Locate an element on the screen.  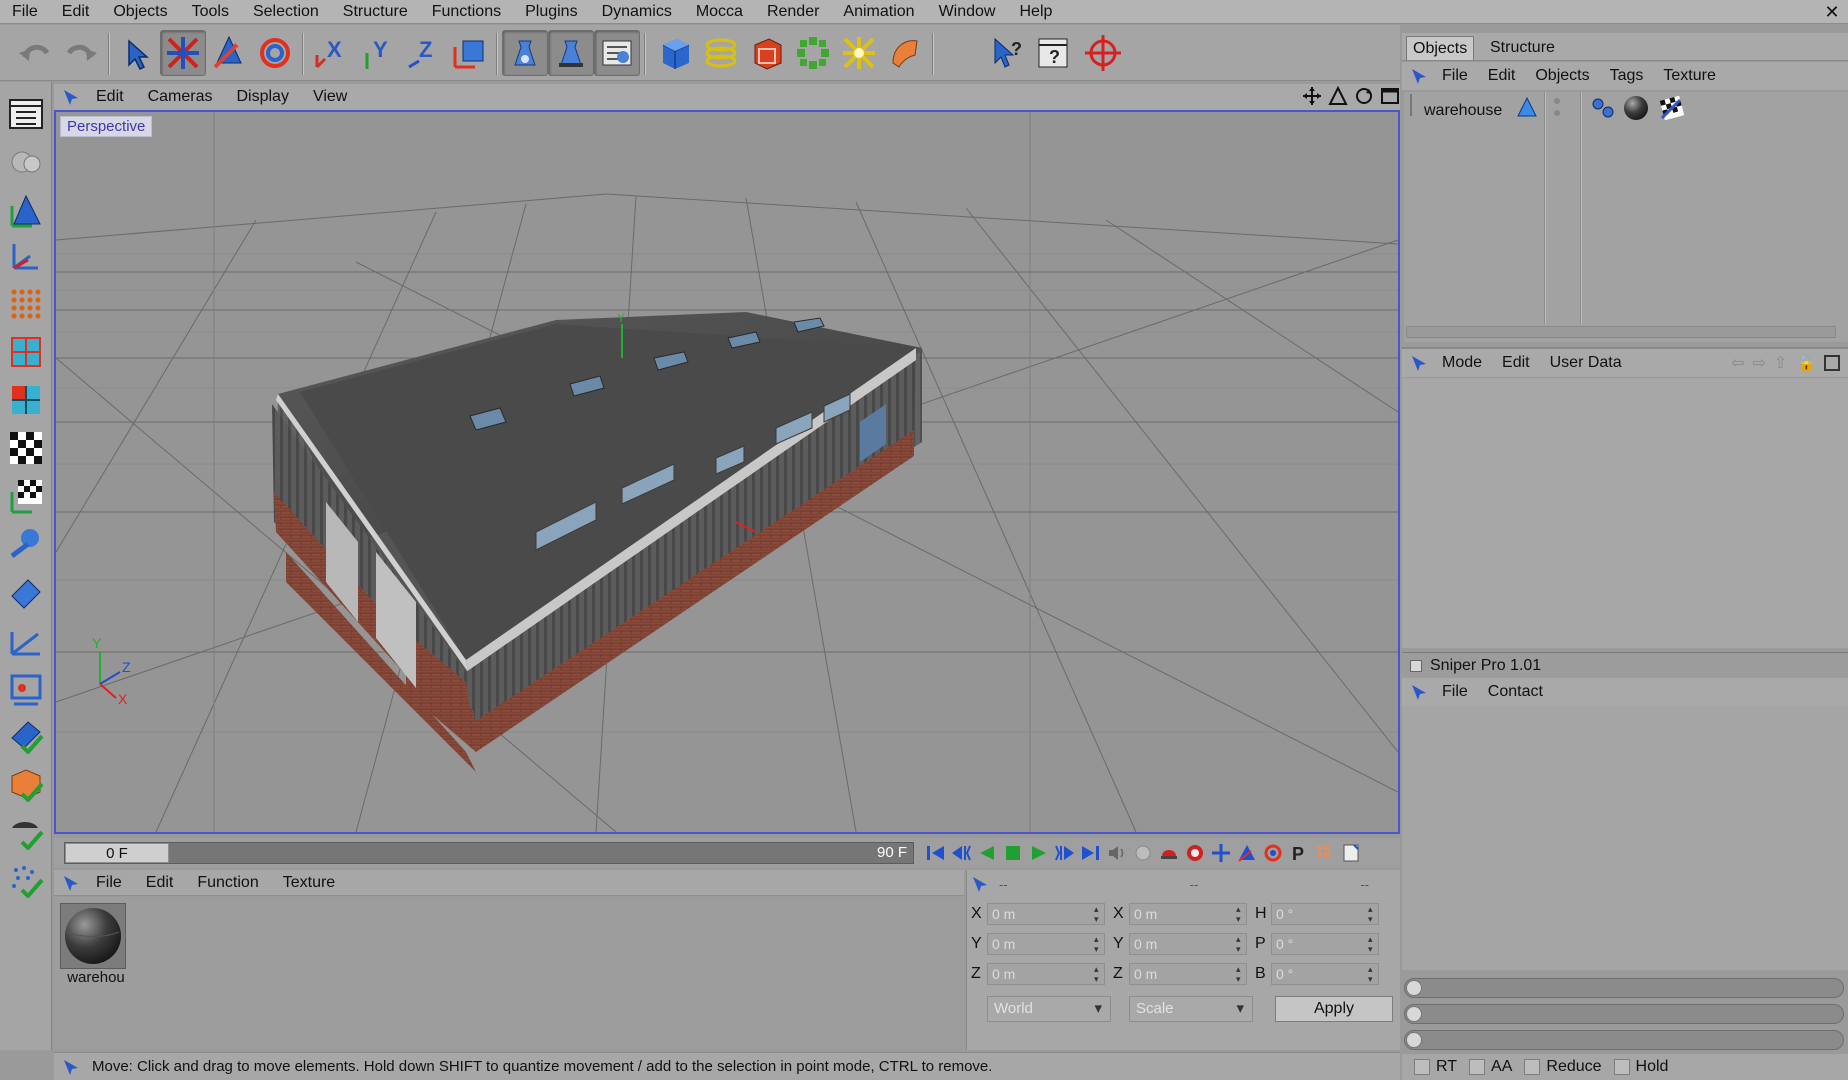
position-x-field: 0 m is located at coordinates (1046, 914).